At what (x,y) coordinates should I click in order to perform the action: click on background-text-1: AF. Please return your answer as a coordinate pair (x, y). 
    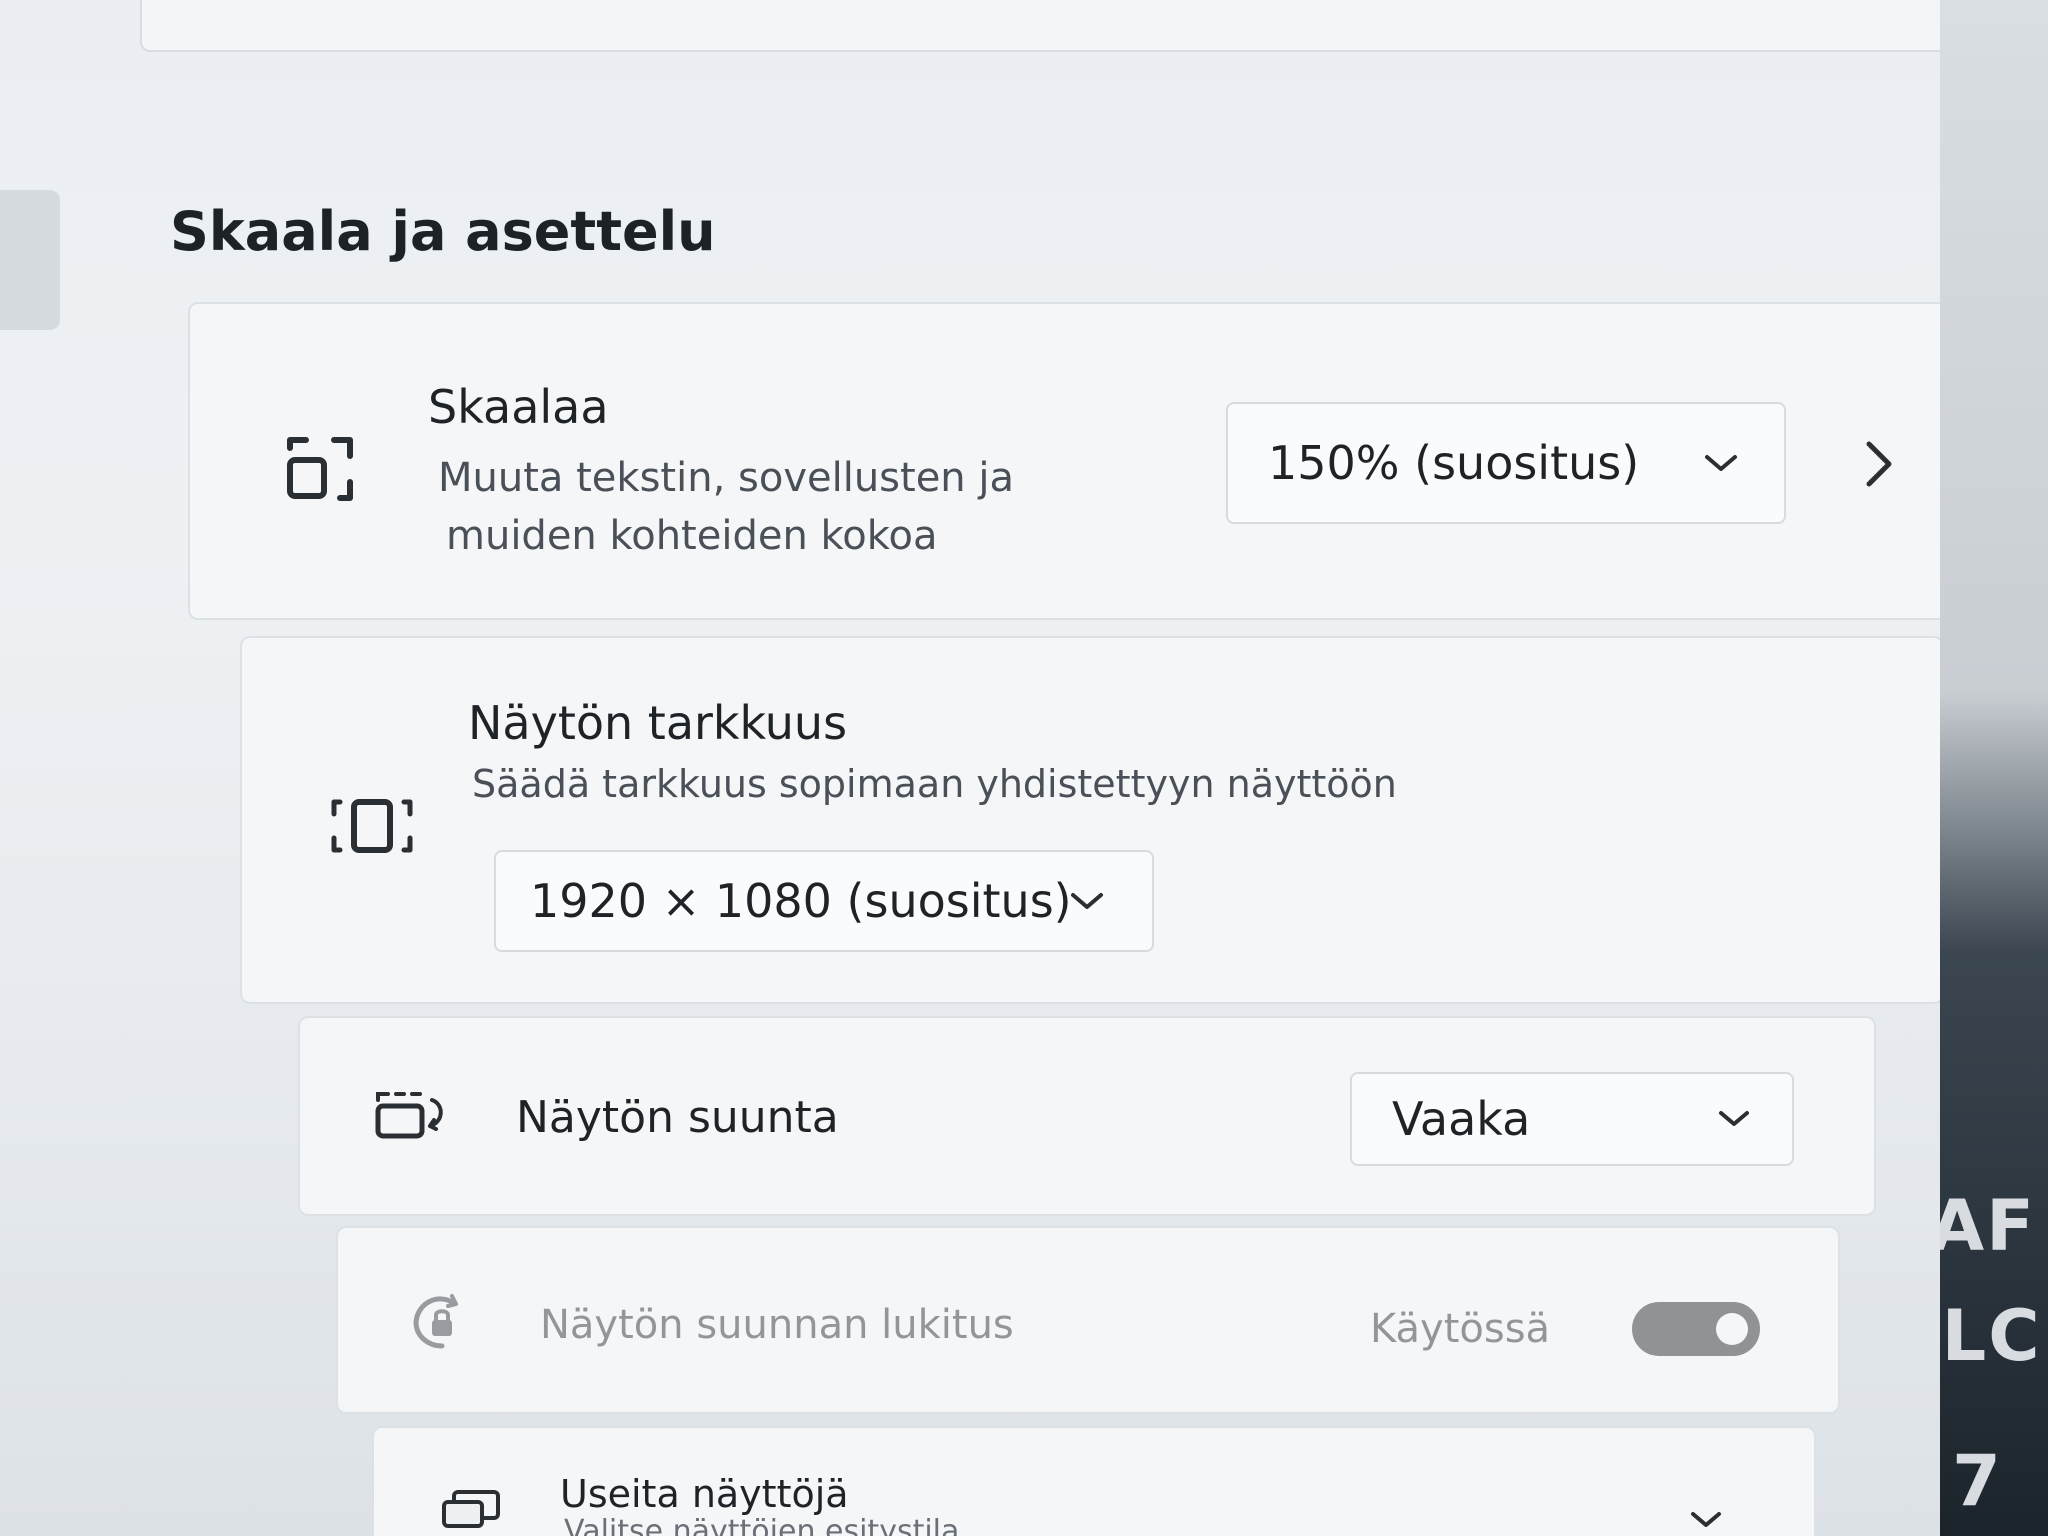
    Looking at the image, I should click on (1983, 1226).